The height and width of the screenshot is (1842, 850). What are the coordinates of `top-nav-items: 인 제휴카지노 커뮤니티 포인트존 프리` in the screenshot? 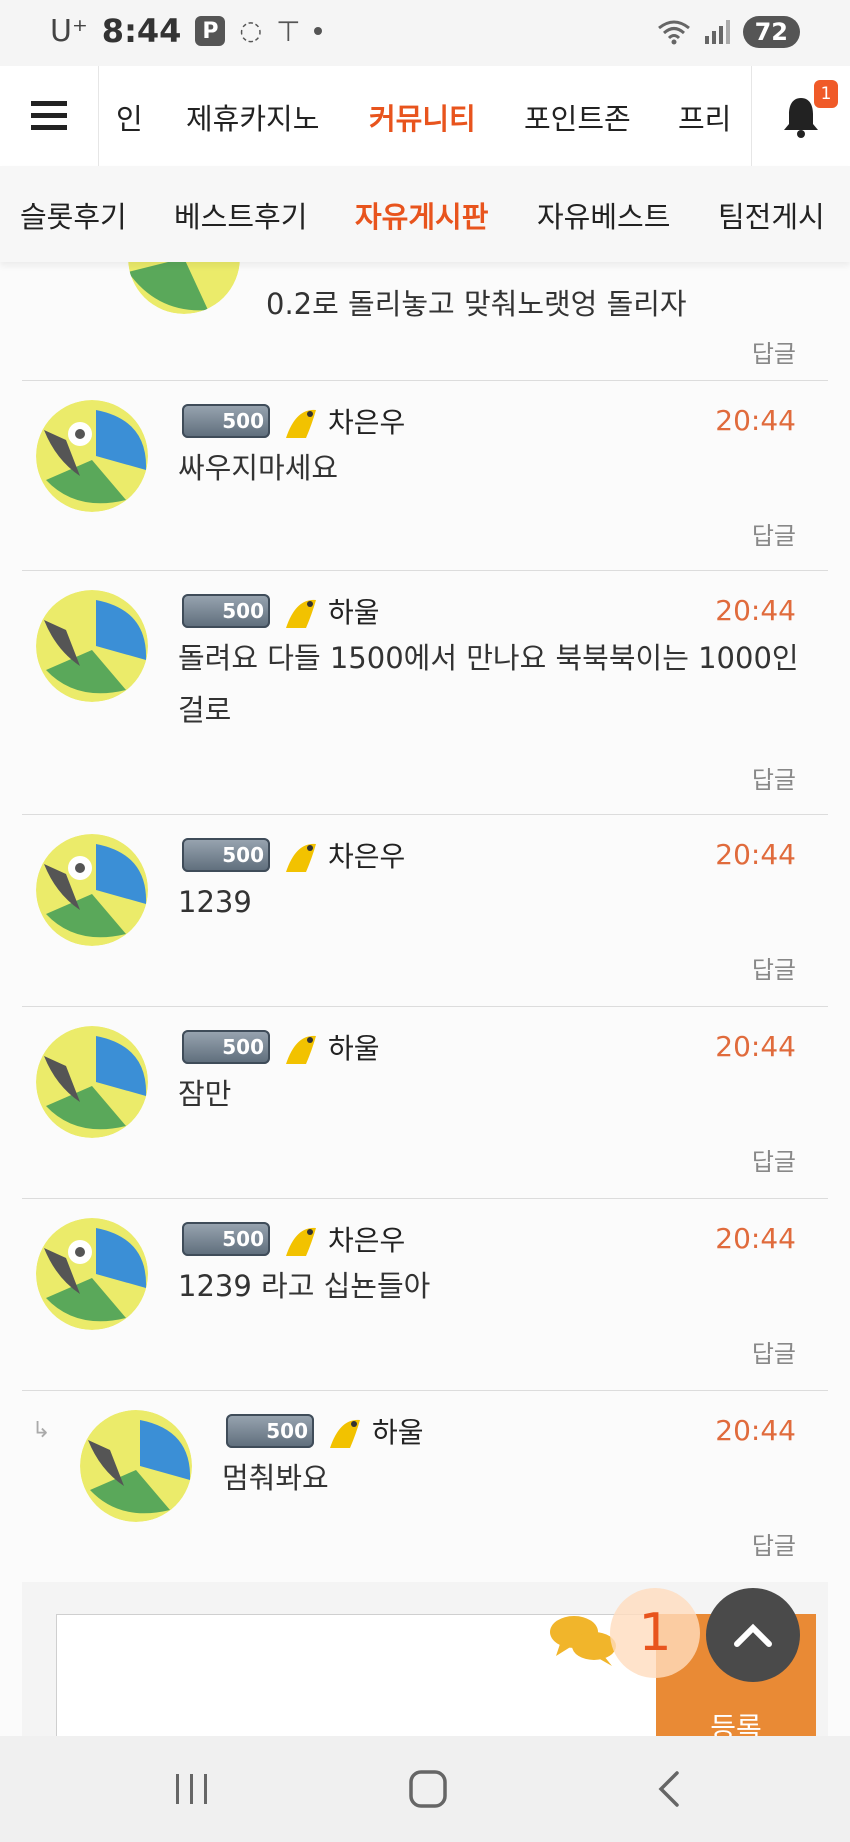 It's located at (425, 116).